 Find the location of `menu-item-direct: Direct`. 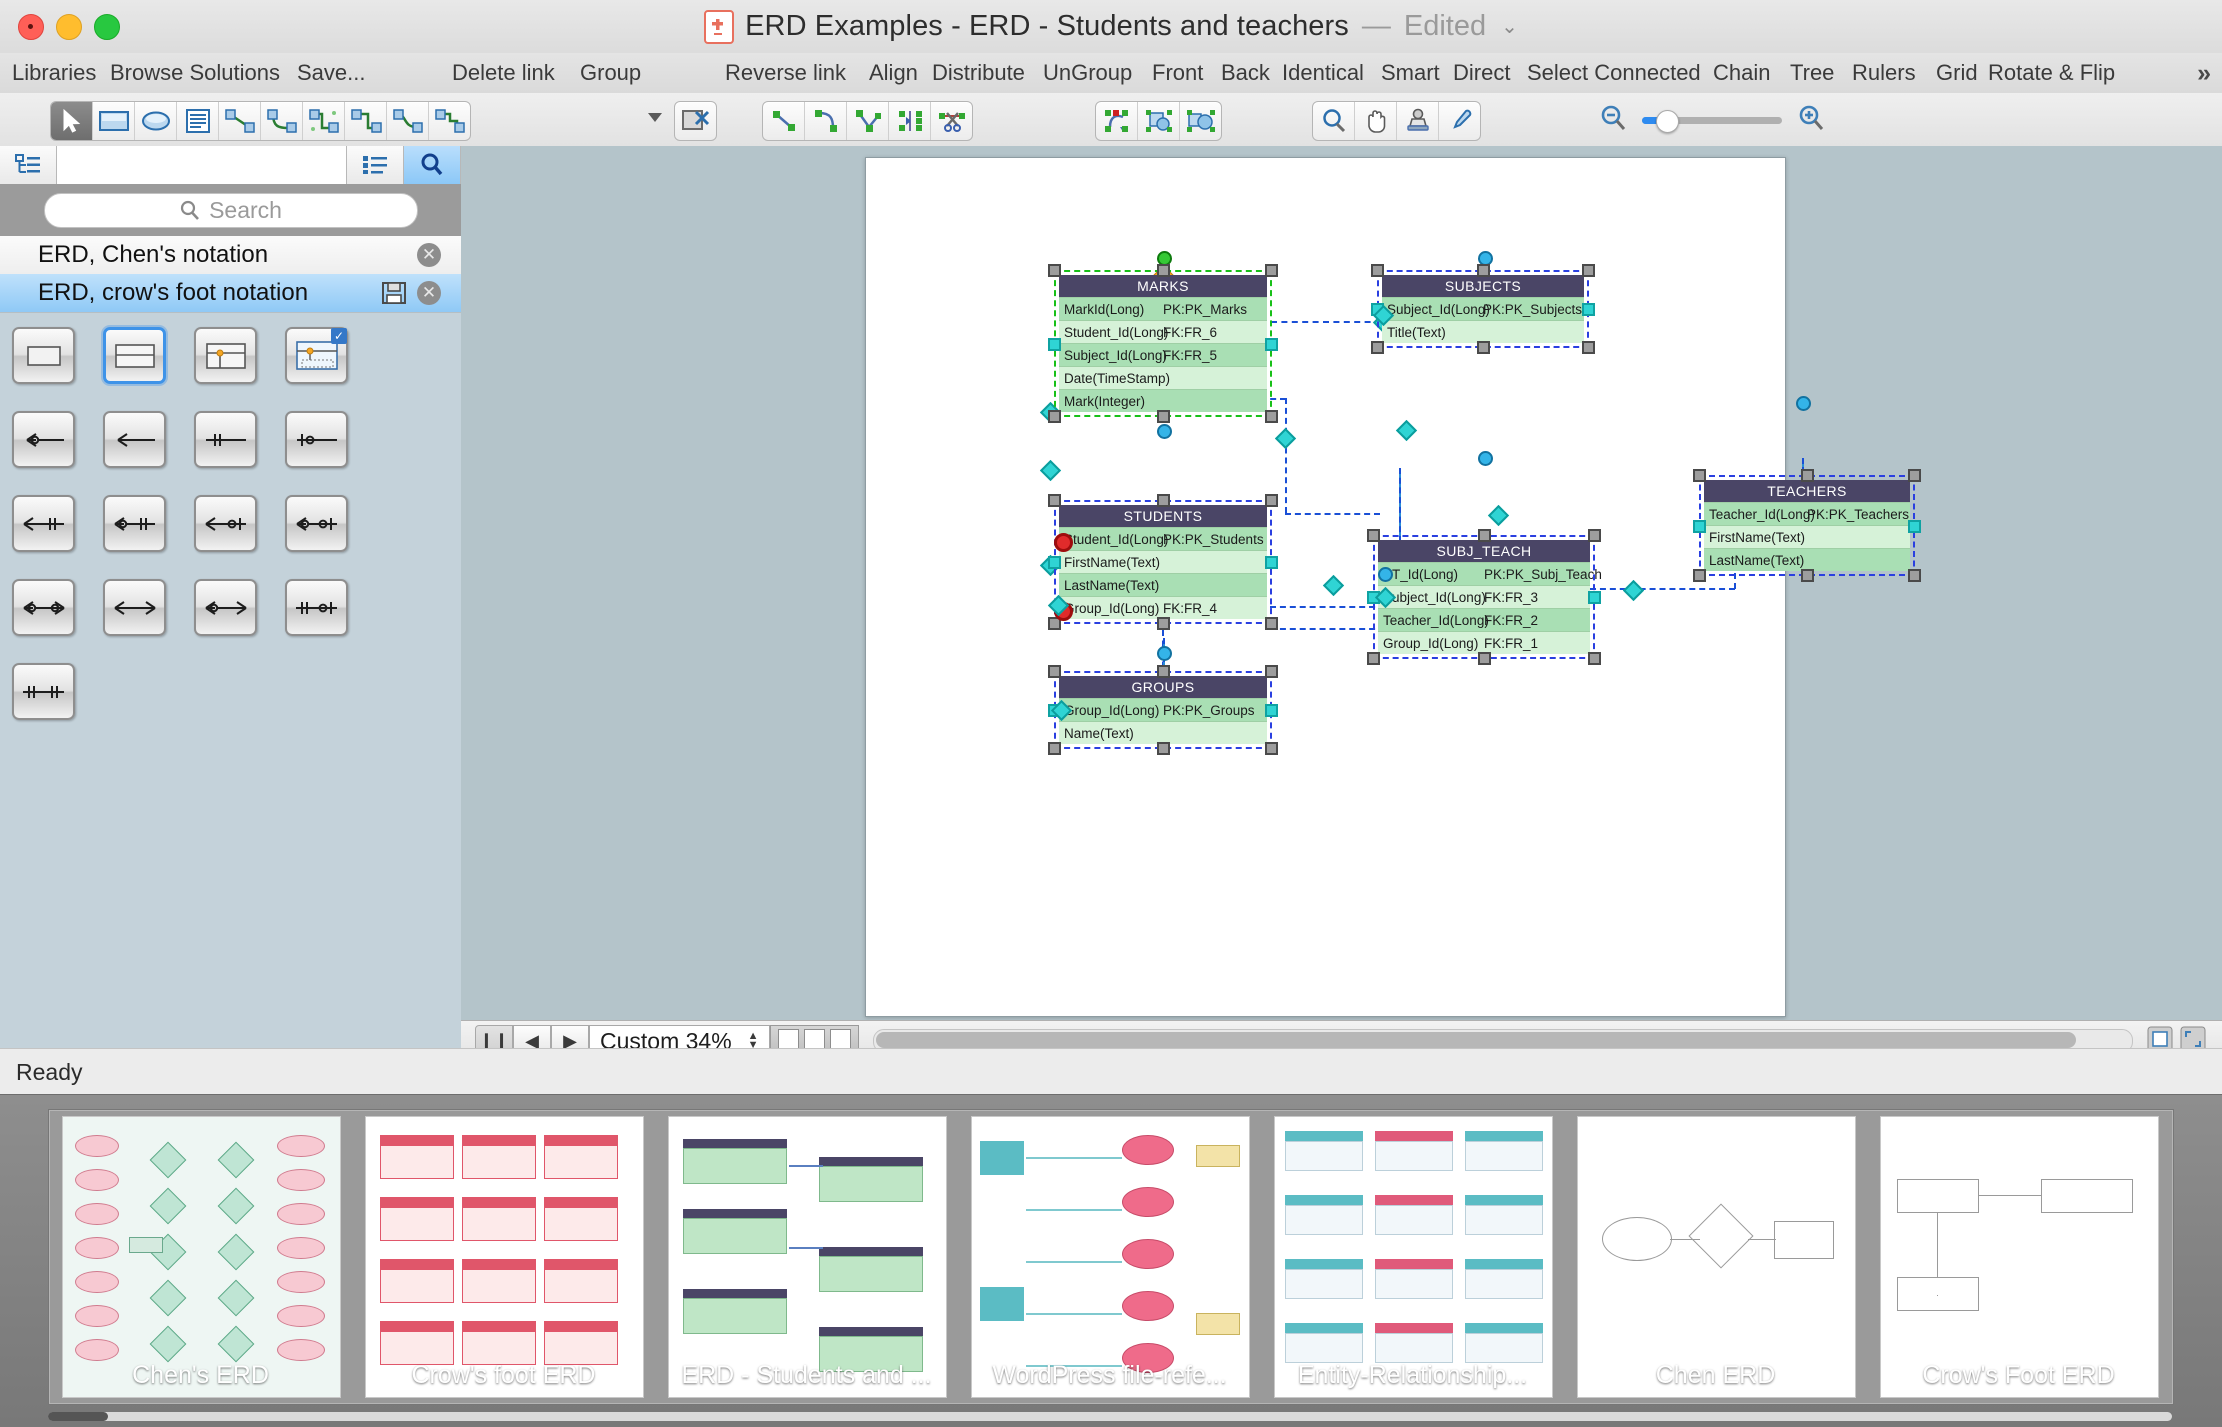

menu-item-direct: Direct is located at coordinates (1481, 73).